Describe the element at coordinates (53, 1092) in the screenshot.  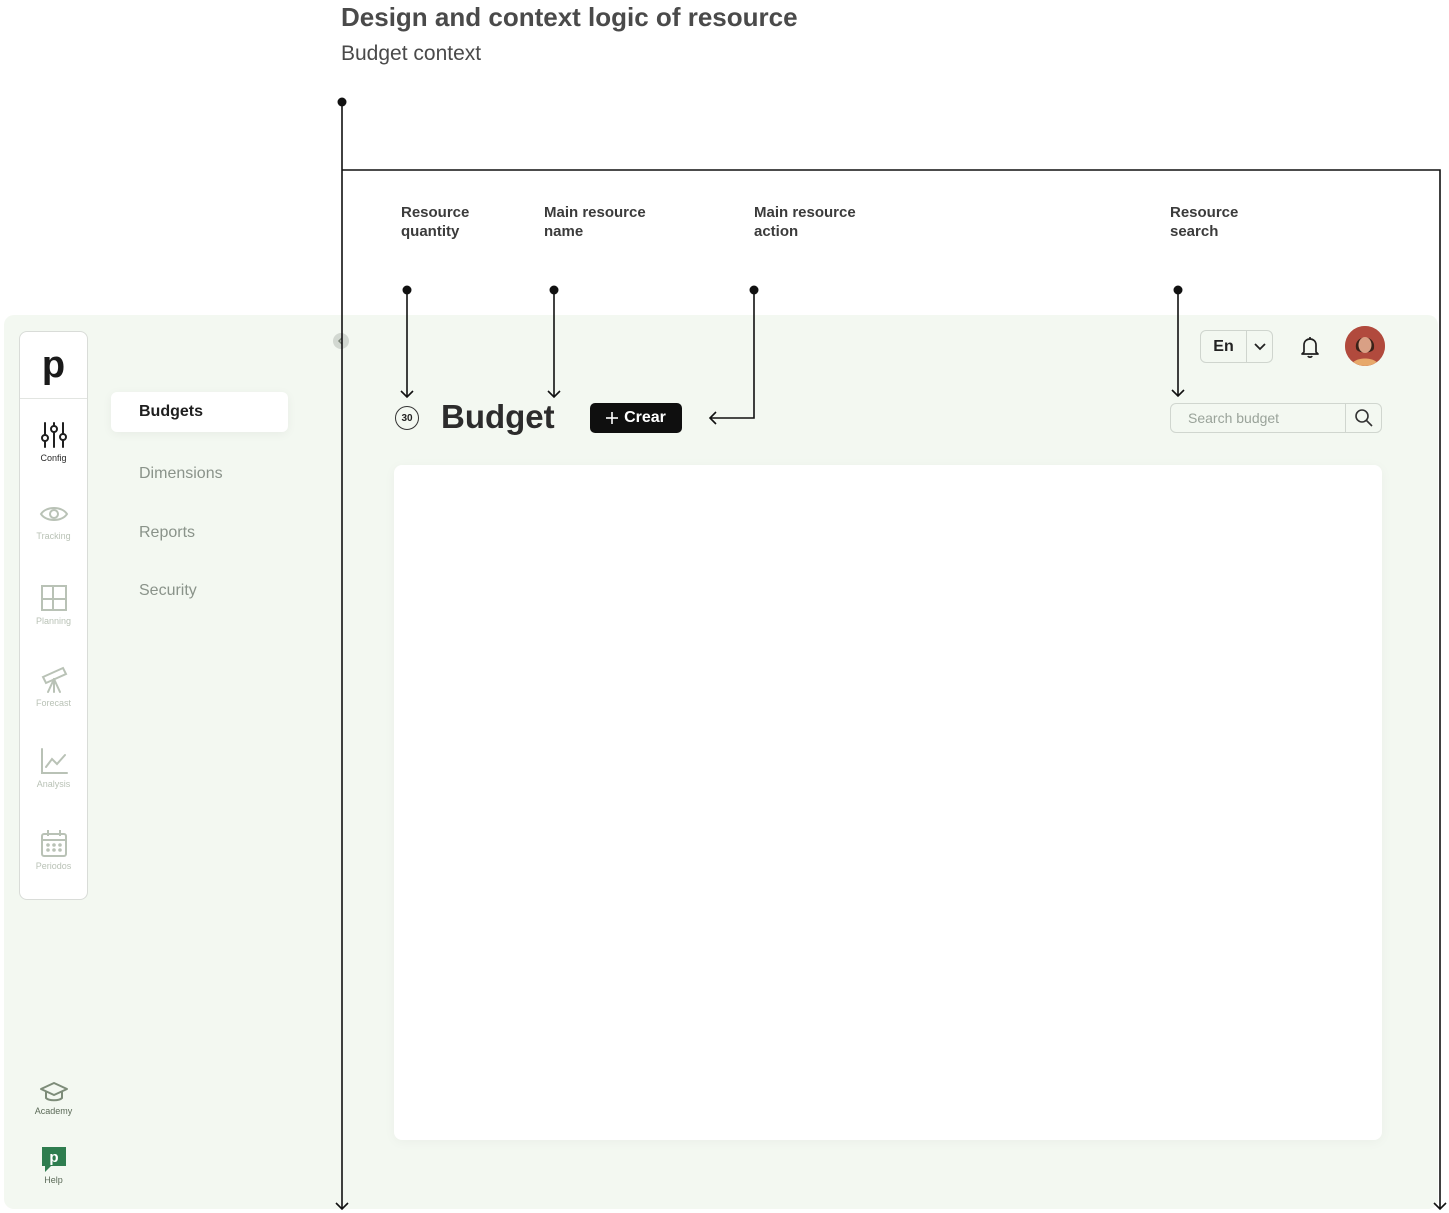
I see `graduation-cap-icon` at that location.